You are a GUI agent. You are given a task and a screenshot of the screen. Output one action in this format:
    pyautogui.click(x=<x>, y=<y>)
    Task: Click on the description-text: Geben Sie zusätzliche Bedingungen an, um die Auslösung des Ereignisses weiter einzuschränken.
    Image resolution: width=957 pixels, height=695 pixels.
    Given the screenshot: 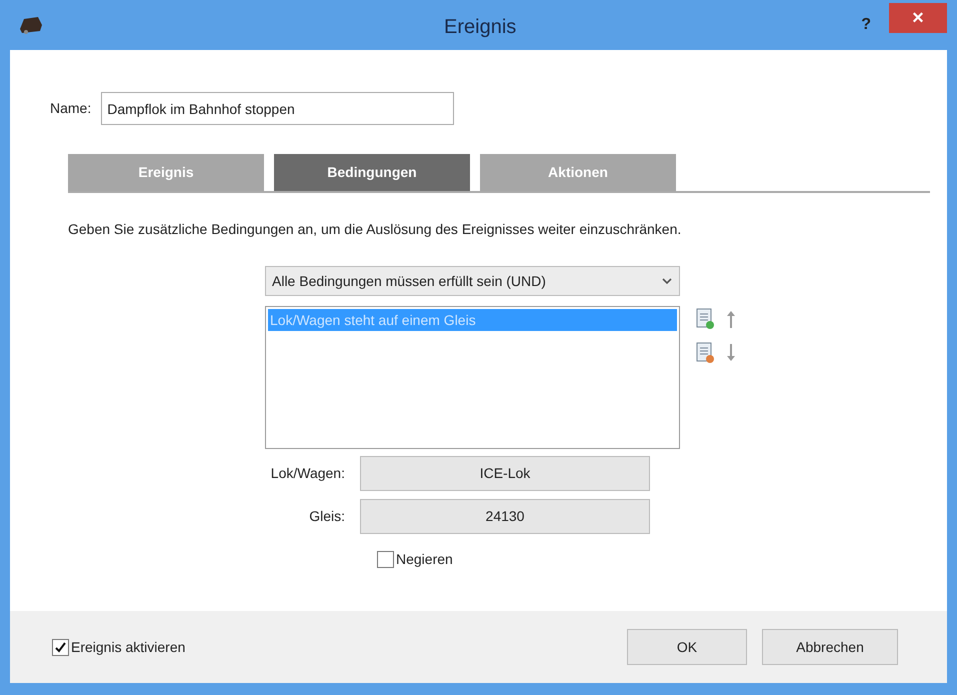 What is the action you would take?
    pyautogui.click(x=375, y=229)
    